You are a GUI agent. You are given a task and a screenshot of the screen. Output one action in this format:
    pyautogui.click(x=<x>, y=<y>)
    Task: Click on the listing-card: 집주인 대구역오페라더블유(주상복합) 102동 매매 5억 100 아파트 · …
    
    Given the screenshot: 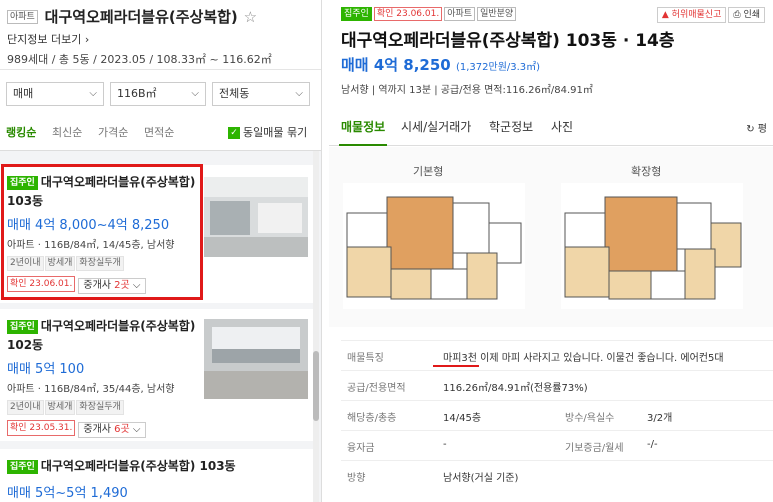 What is the action you would take?
    pyautogui.click(x=157, y=375)
    